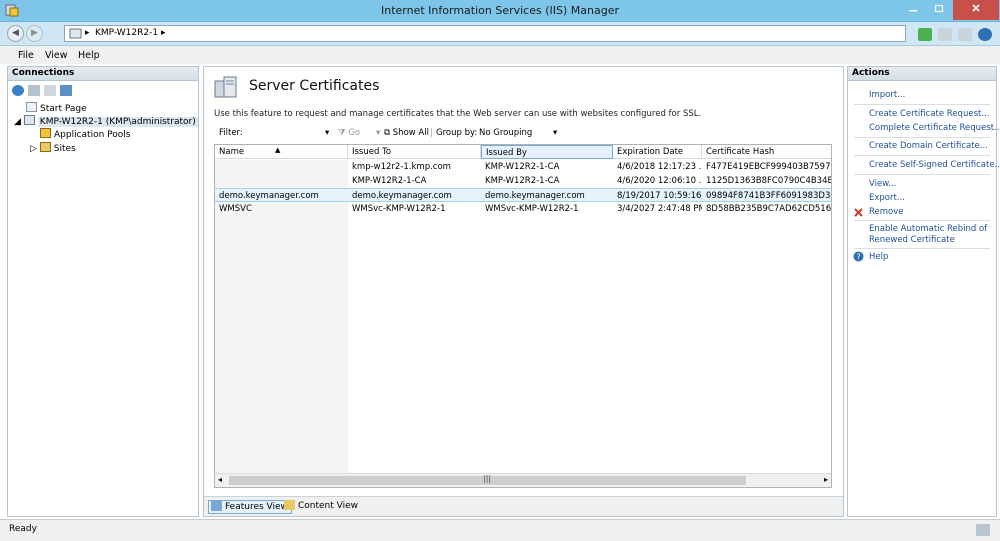  Describe the element at coordinates (342, 133) in the screenshot. I see `funnel-icon: ⧩` at that location.